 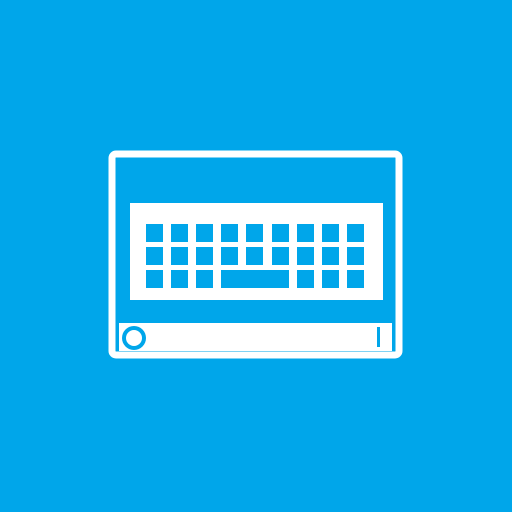 I want to click on space-bar-key, so click(x=255, y=279).